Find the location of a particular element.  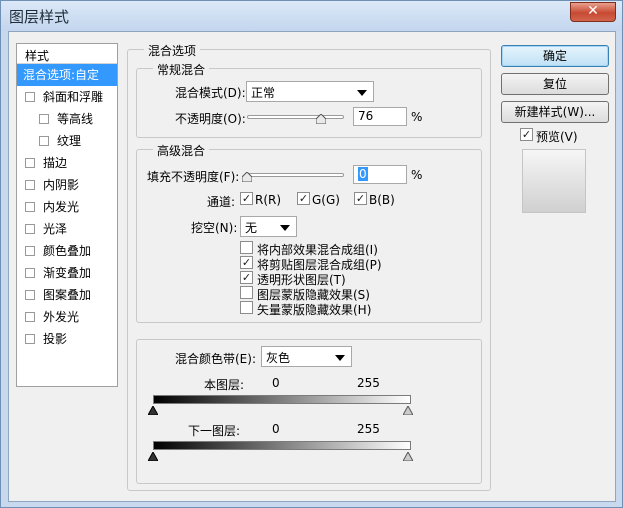

style-list-item: 内阴影 is located at coordinates (67, 185).